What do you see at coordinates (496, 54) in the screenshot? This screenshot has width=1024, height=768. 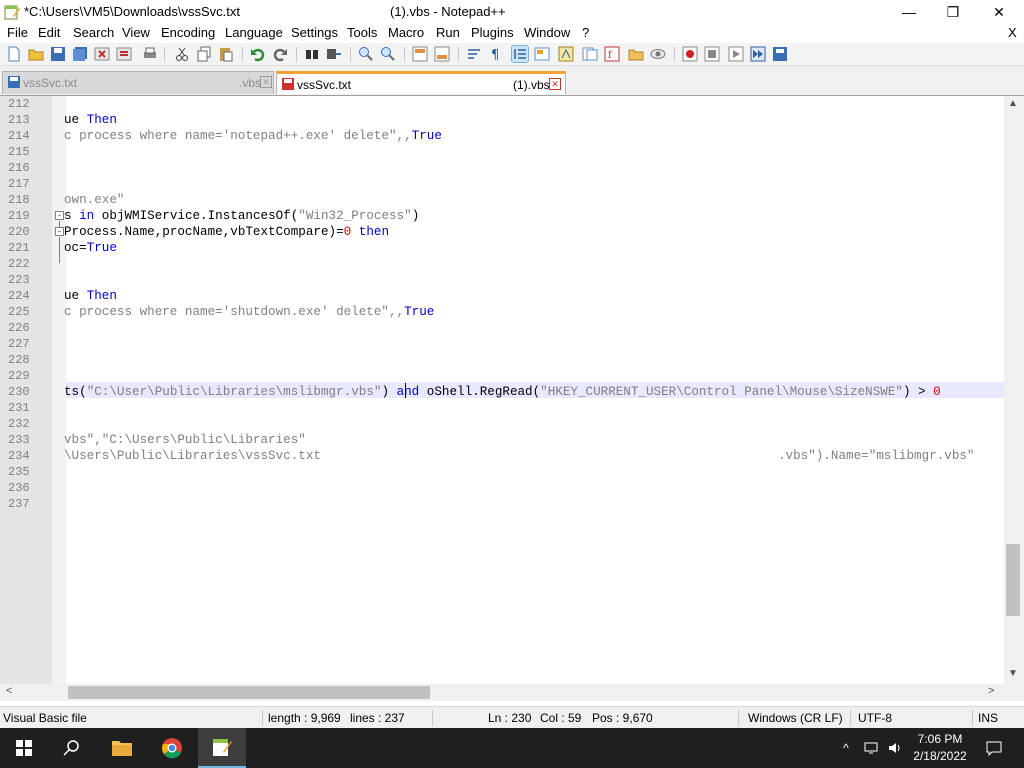 I see `show-all-chars-icon: ¶` at bounding box center [496, 54].